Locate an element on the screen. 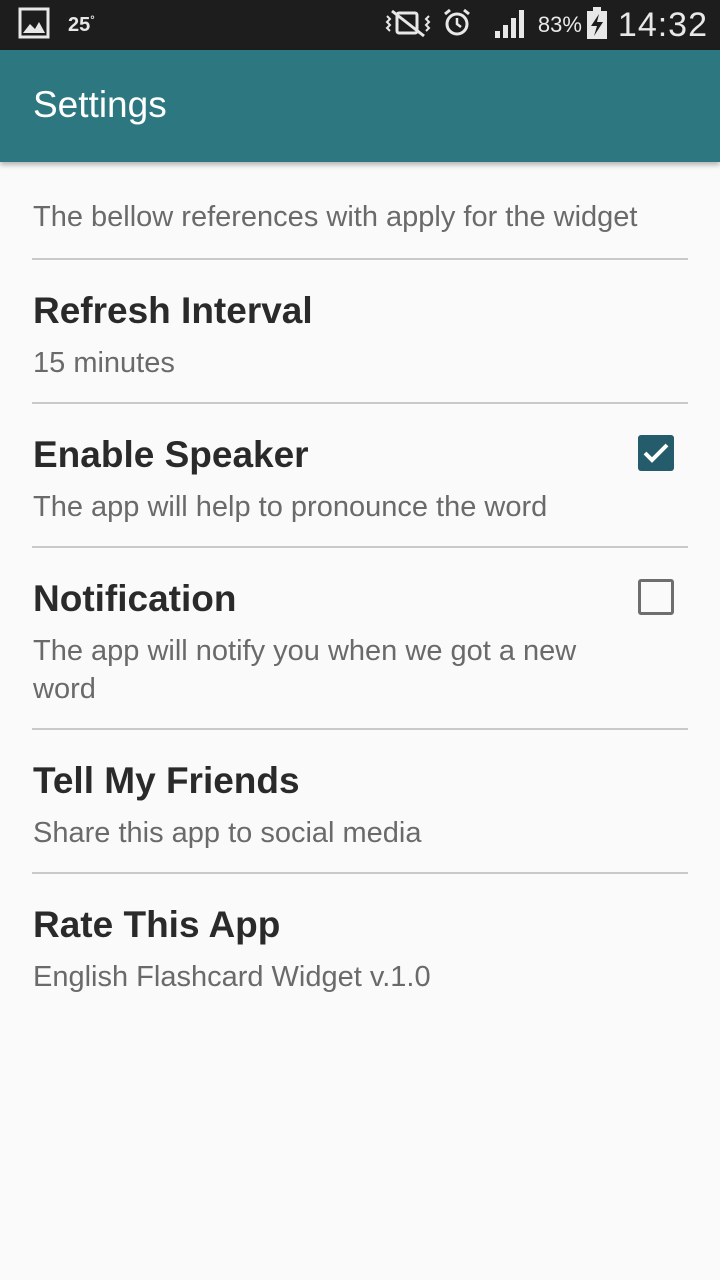 This screenshot has width=720, height=1280. pref-title: Notification is located at coordinates (135, 598).